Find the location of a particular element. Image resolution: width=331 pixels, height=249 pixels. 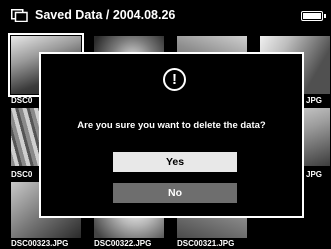

thumbnail-filename: DSC00321.JPG is located at coordinates (206, 243).